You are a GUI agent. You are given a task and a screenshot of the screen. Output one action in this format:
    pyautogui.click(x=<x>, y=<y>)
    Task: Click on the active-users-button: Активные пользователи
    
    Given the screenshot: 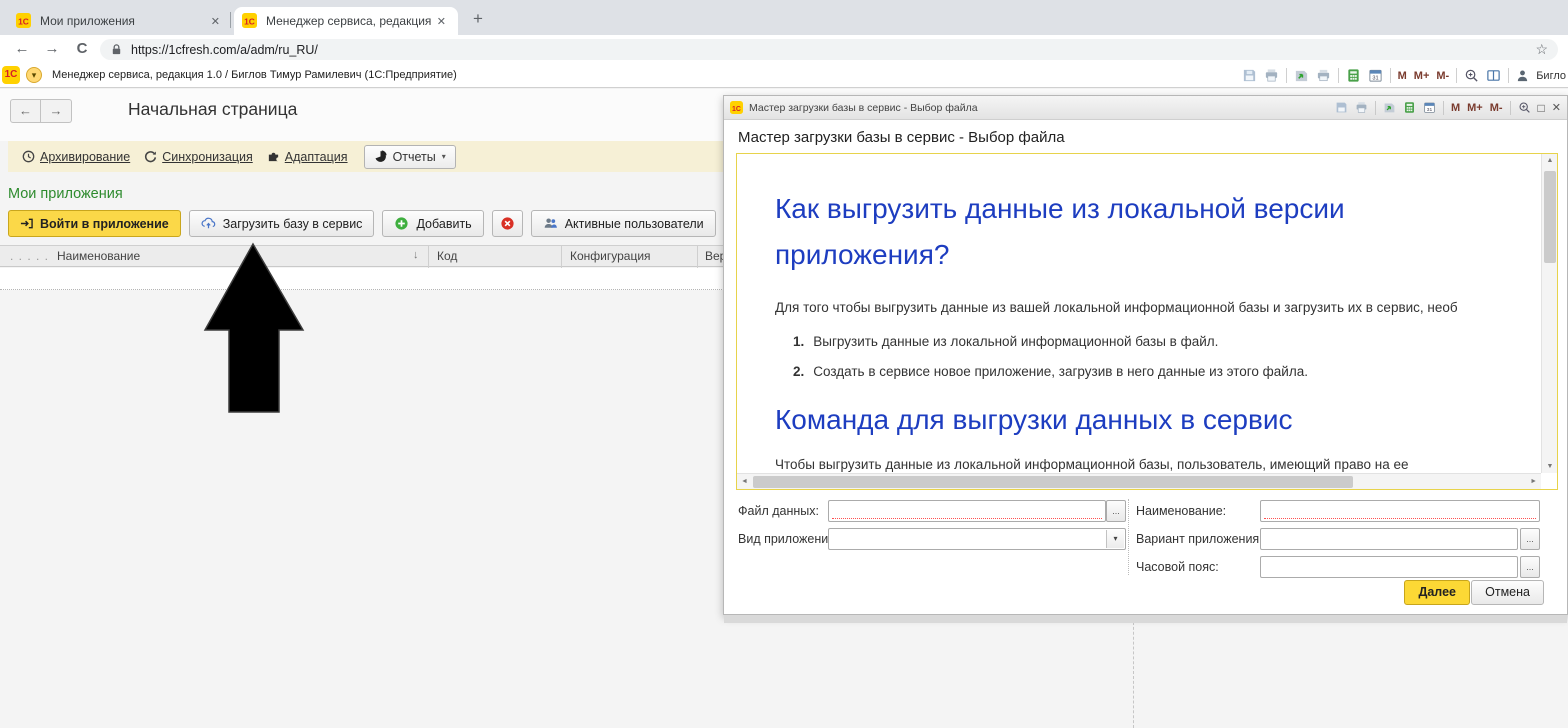 What is the action you would take?
    pyautogui.click(x=623, y=223)
    